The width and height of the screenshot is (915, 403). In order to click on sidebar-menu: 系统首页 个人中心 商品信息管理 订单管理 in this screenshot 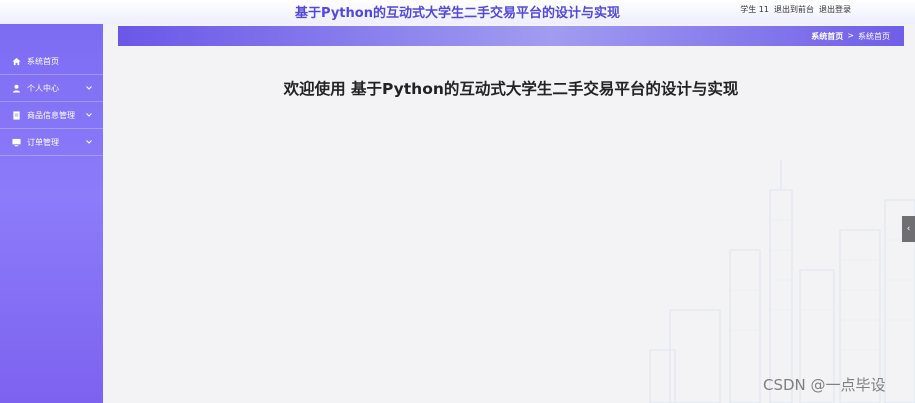, I will do `click(51, 102)`.